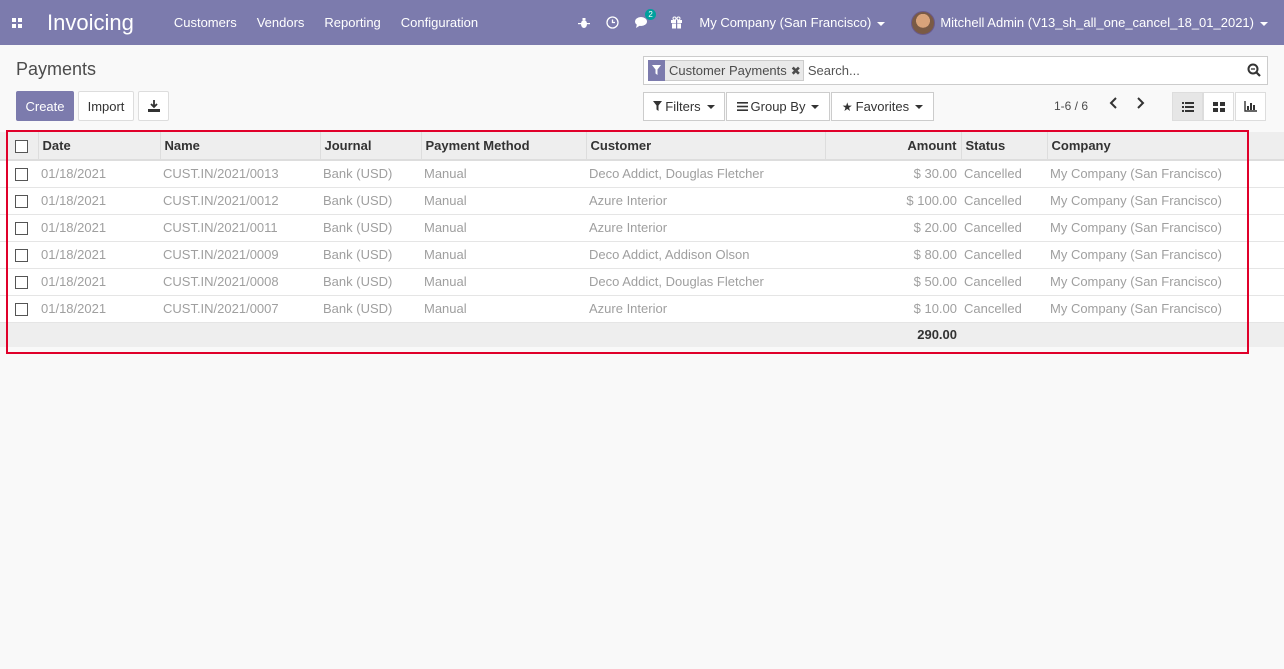 The height and width of the screenshot is (669, 1284). Describe the element at coordinates (923, 22) in the screenshot. I see `user-avatar` at that location.